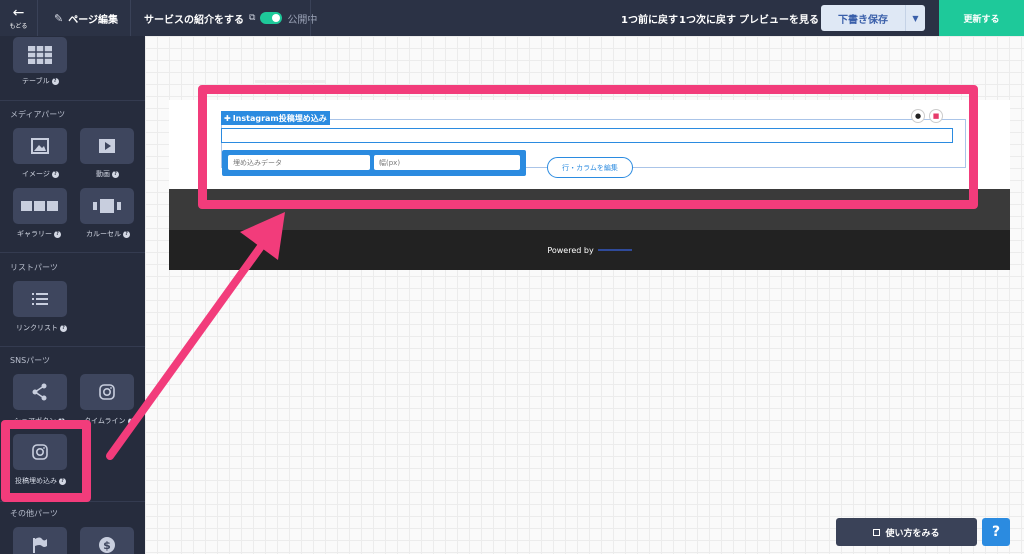  Describe the element at coordinates (779, 18) in the screenshot. I see `preview-button: プレビューを見る` at that location.